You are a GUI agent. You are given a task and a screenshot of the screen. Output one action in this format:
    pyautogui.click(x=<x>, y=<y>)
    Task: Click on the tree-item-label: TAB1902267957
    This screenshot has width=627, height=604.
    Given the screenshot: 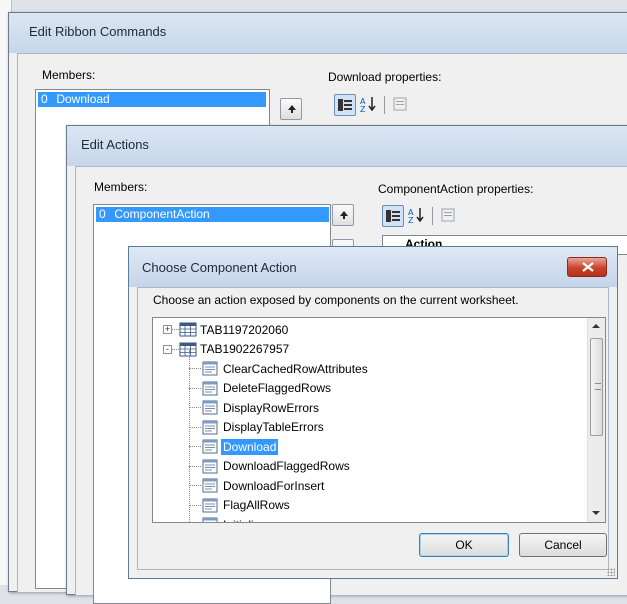 What is the action you would take?
    pyautogui.click(x=245, y=349)
    